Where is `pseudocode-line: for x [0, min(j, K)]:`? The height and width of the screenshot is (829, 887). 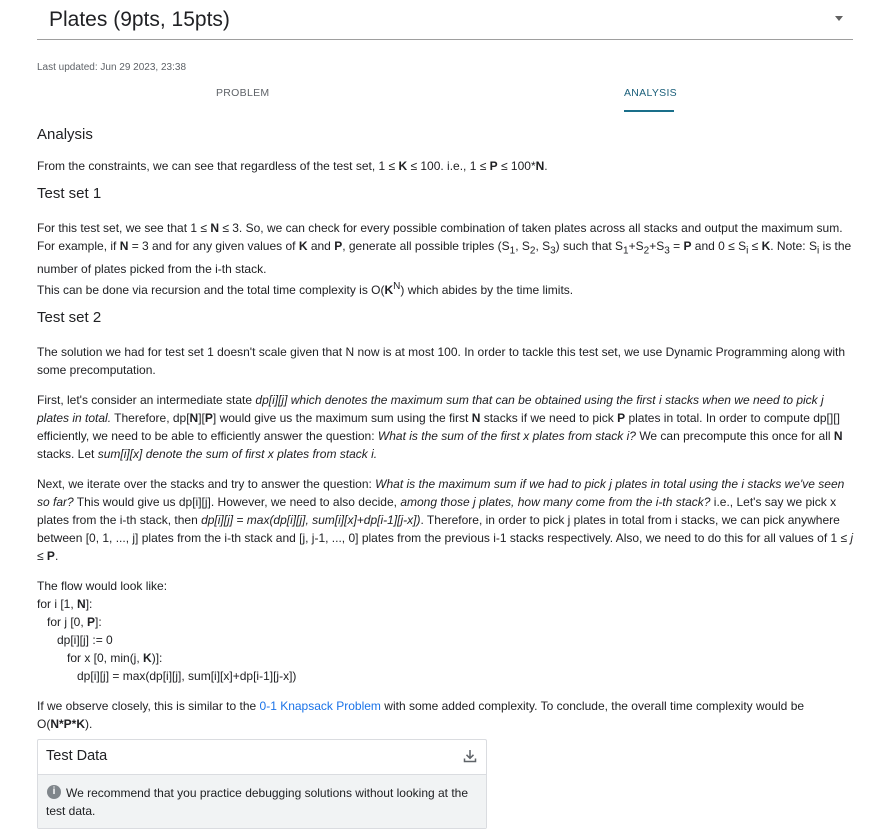 pseudocode-line: for x [0, min(j, K)]: is located at coordinates (100, 658).